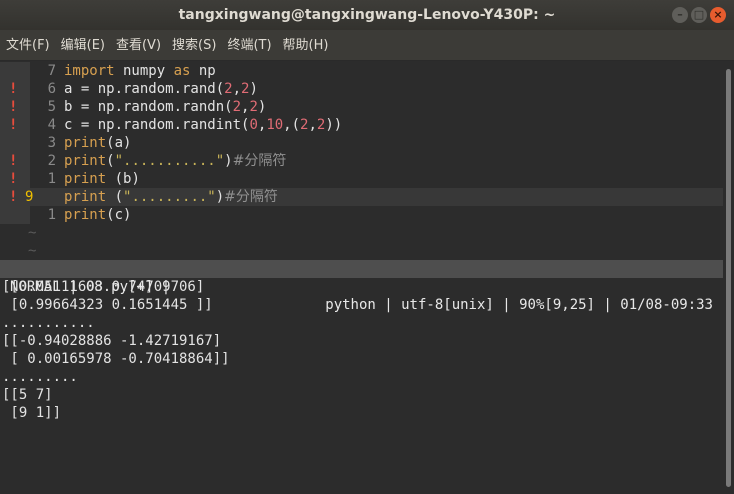 The height and width of the screenshot is (494, 734). I want to click on menu-bar: 文件(F) 编辑(E) 查看(V) 搜索(S) 终端(T) 帮助(H), so click(367, 45).